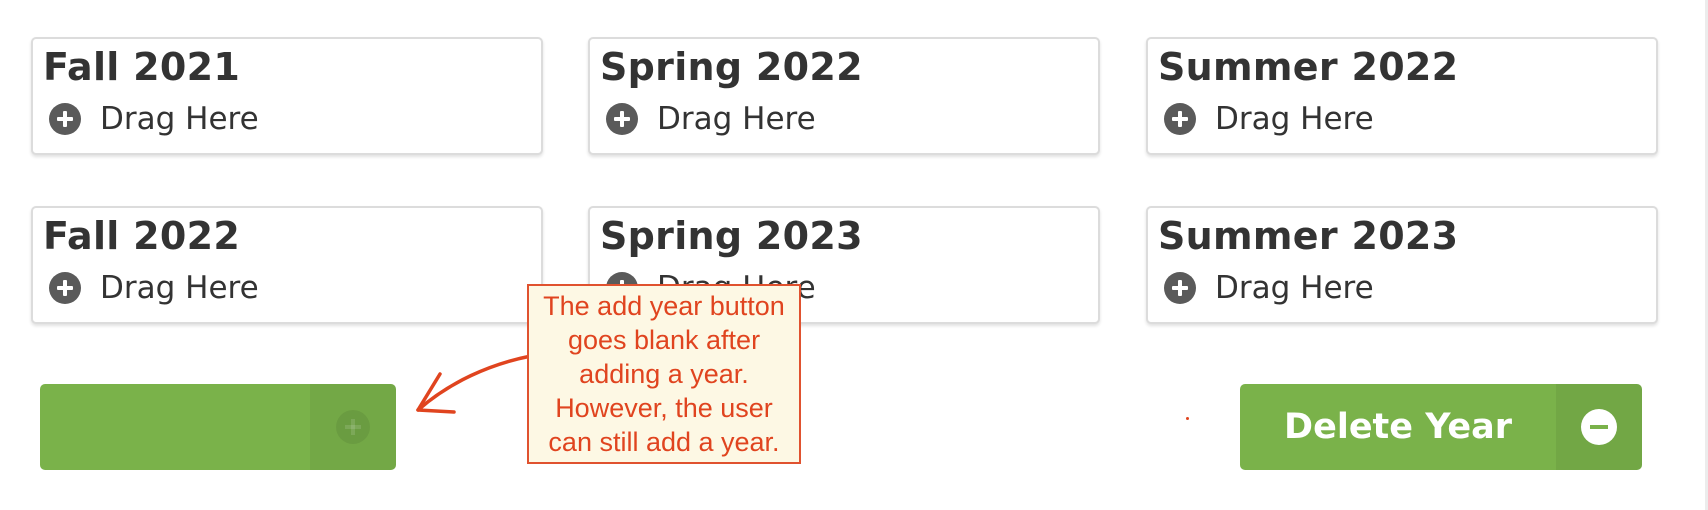 The height and width of the screenshot is (510, 1708). What do you see at coordinates (142, 67) in the screenshot?
I see `term-title: Fall 2021` at bounding box center [142, 67].